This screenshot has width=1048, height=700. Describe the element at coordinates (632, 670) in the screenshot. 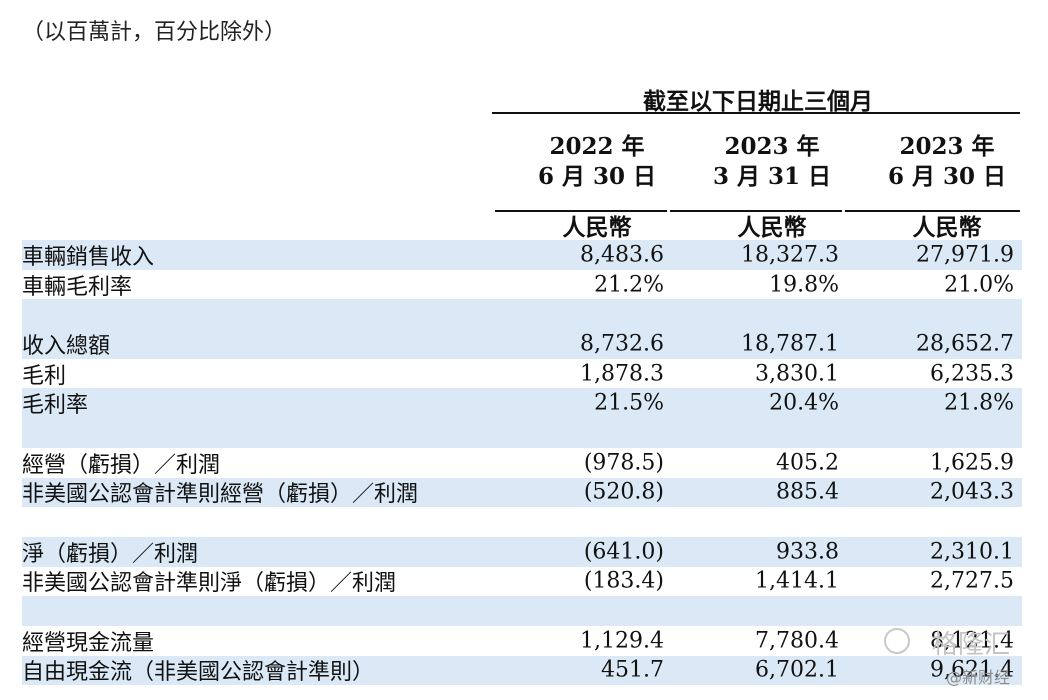

I see `value-cell: 451.7` at that location.